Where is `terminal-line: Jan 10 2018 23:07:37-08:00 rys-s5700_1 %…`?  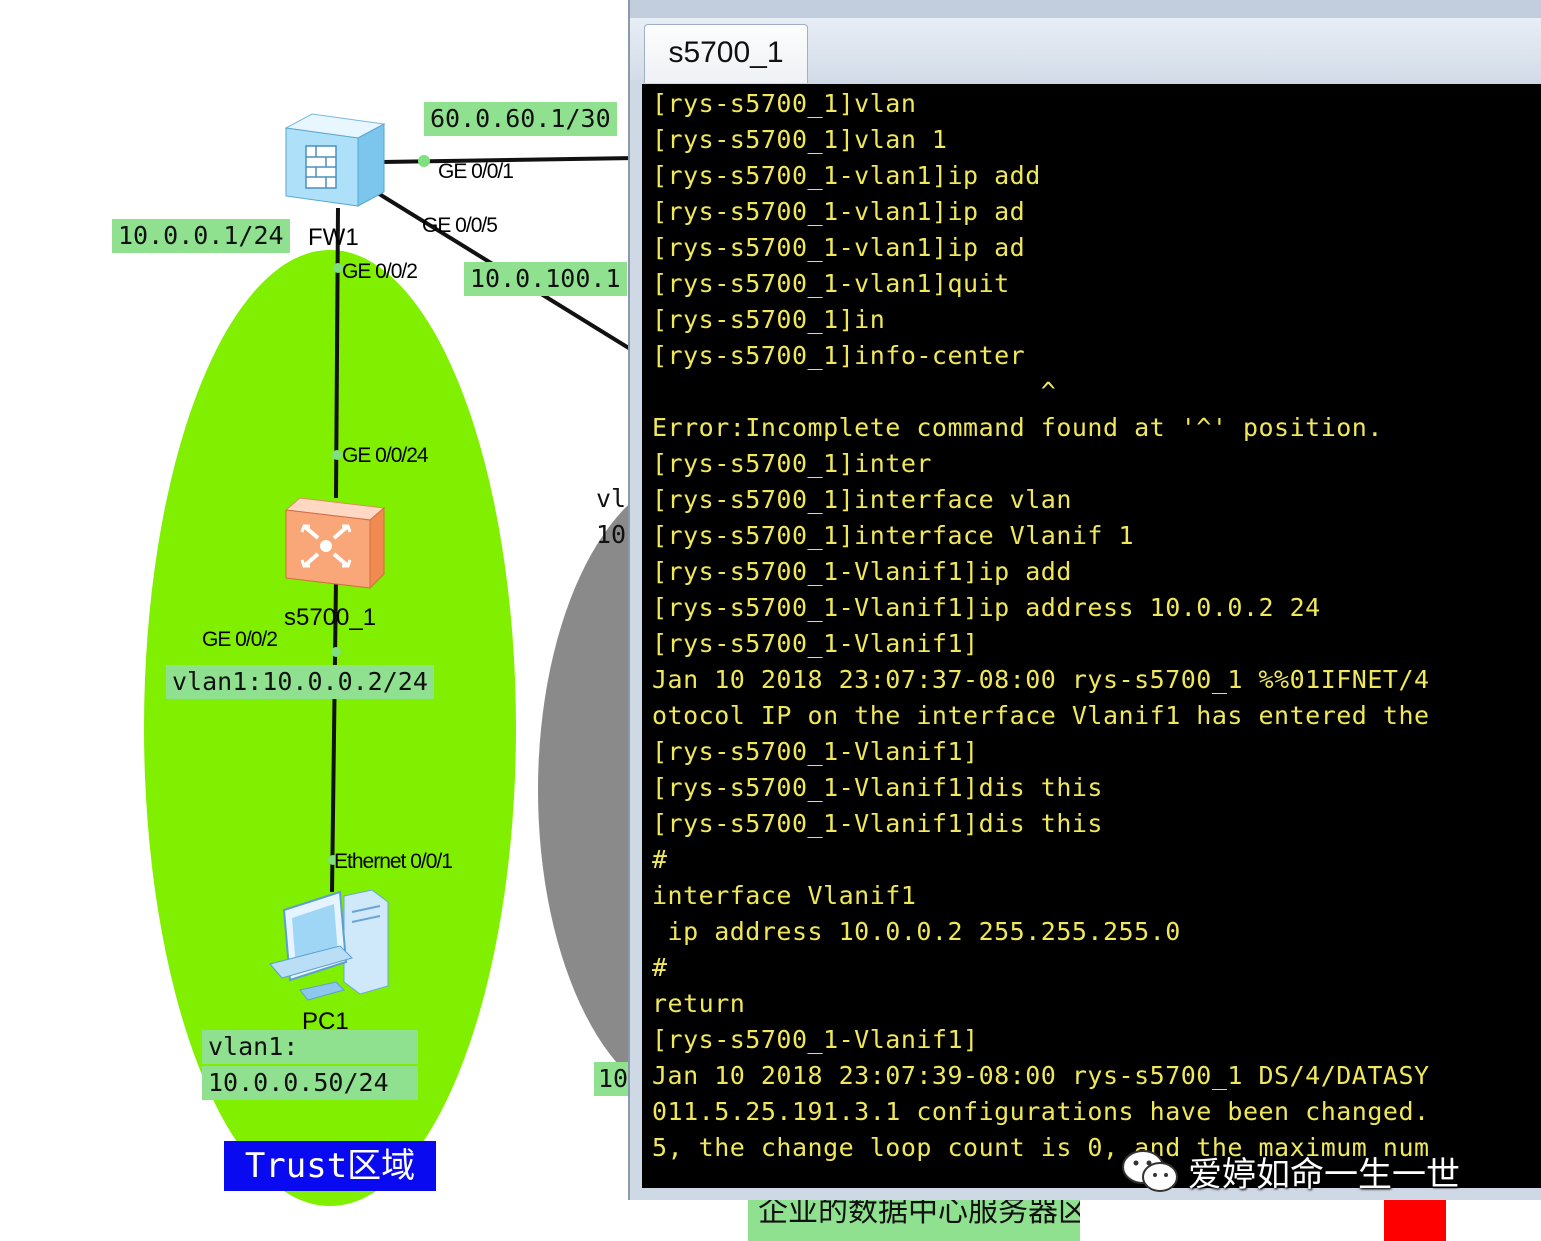 terminal-line: Jan 10 2018 23:07:37-08:00 rys-s5700_1 %… is located at coordinates (1041, 679).